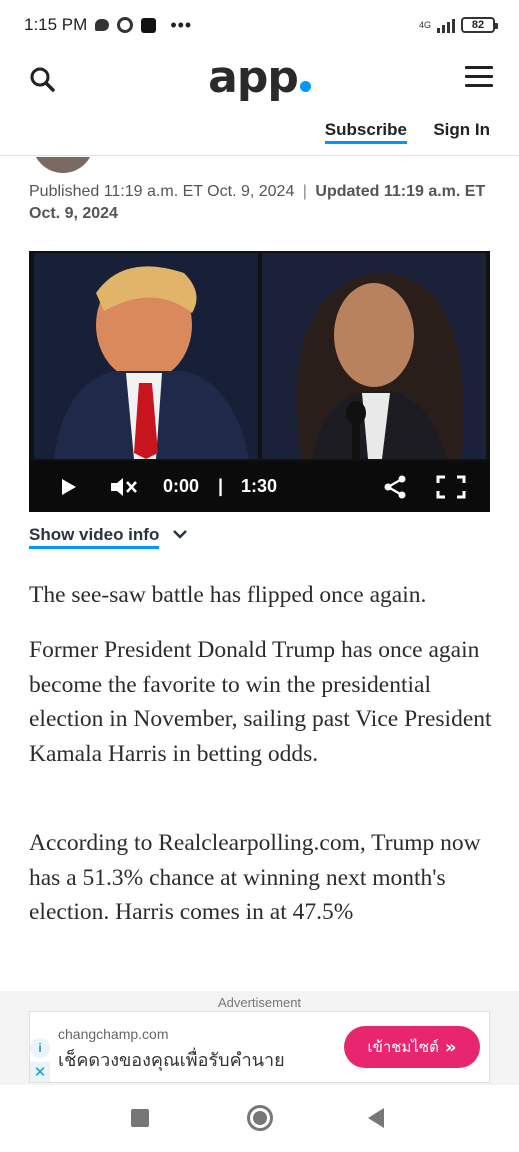  What do you see at coordinates (69, 487) in the screenshot?
I see `play-icon` at bounding box center [69, 487].